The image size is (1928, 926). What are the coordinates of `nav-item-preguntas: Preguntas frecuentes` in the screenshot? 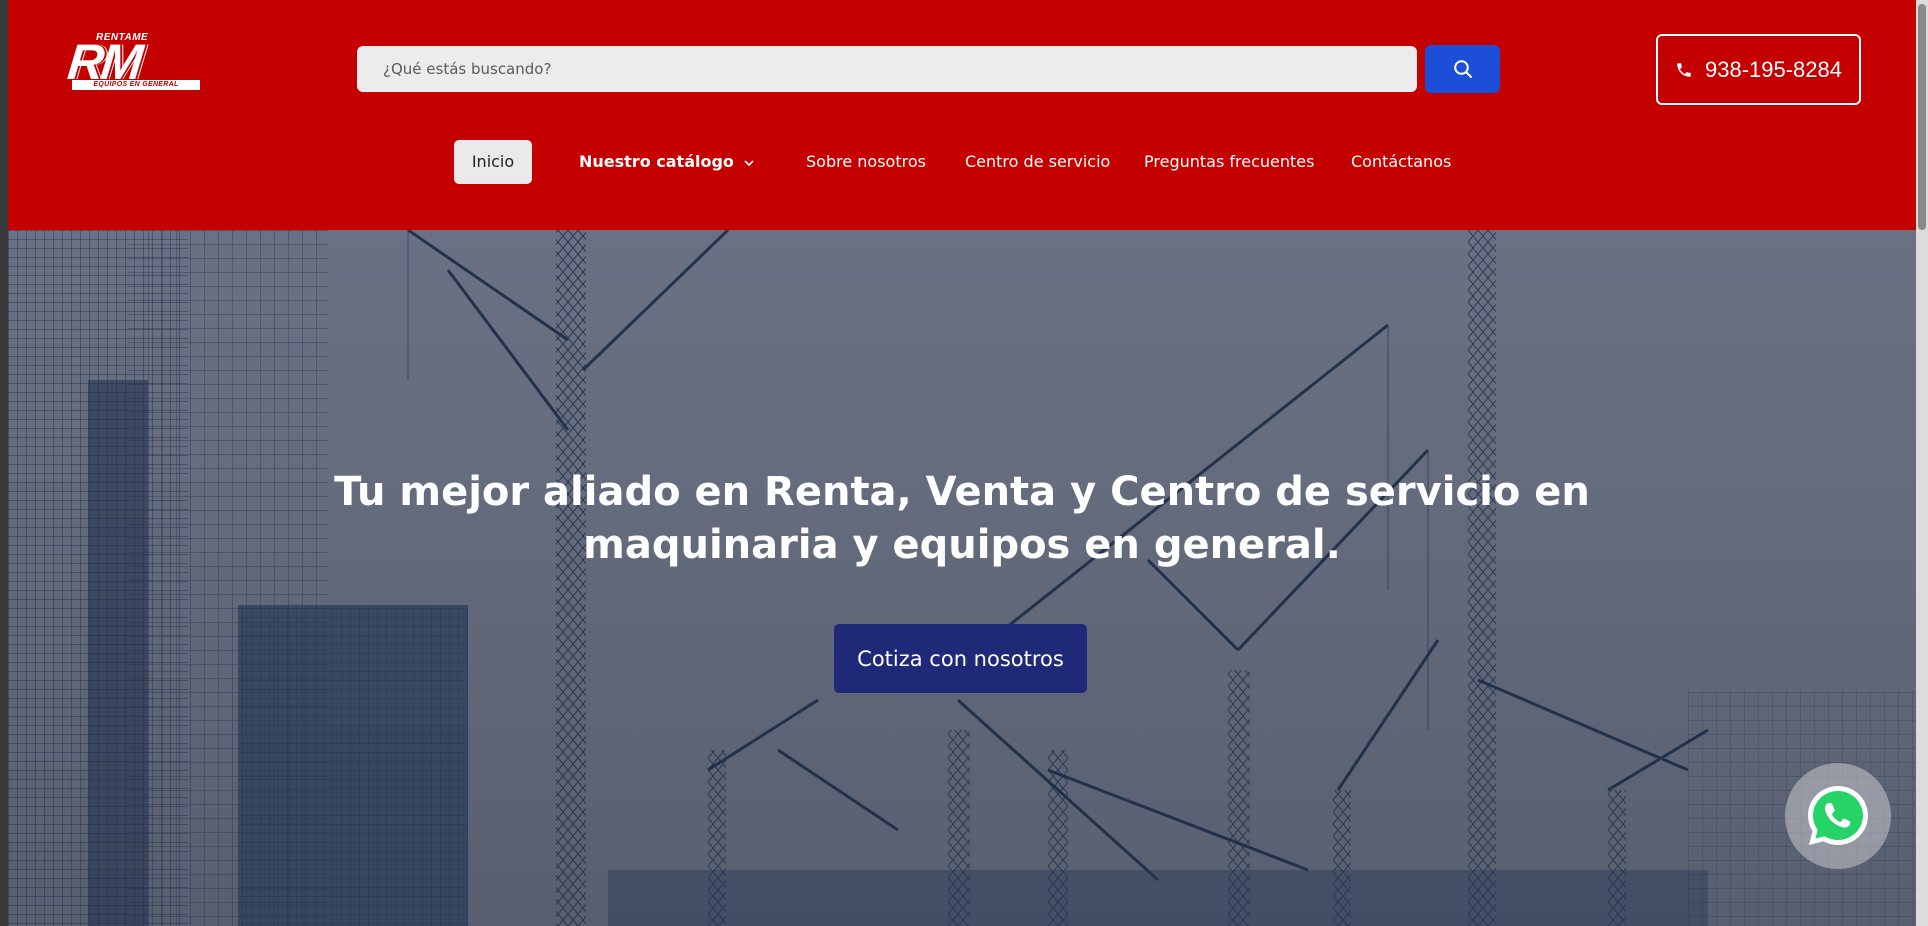 It's located at (1229, 162).